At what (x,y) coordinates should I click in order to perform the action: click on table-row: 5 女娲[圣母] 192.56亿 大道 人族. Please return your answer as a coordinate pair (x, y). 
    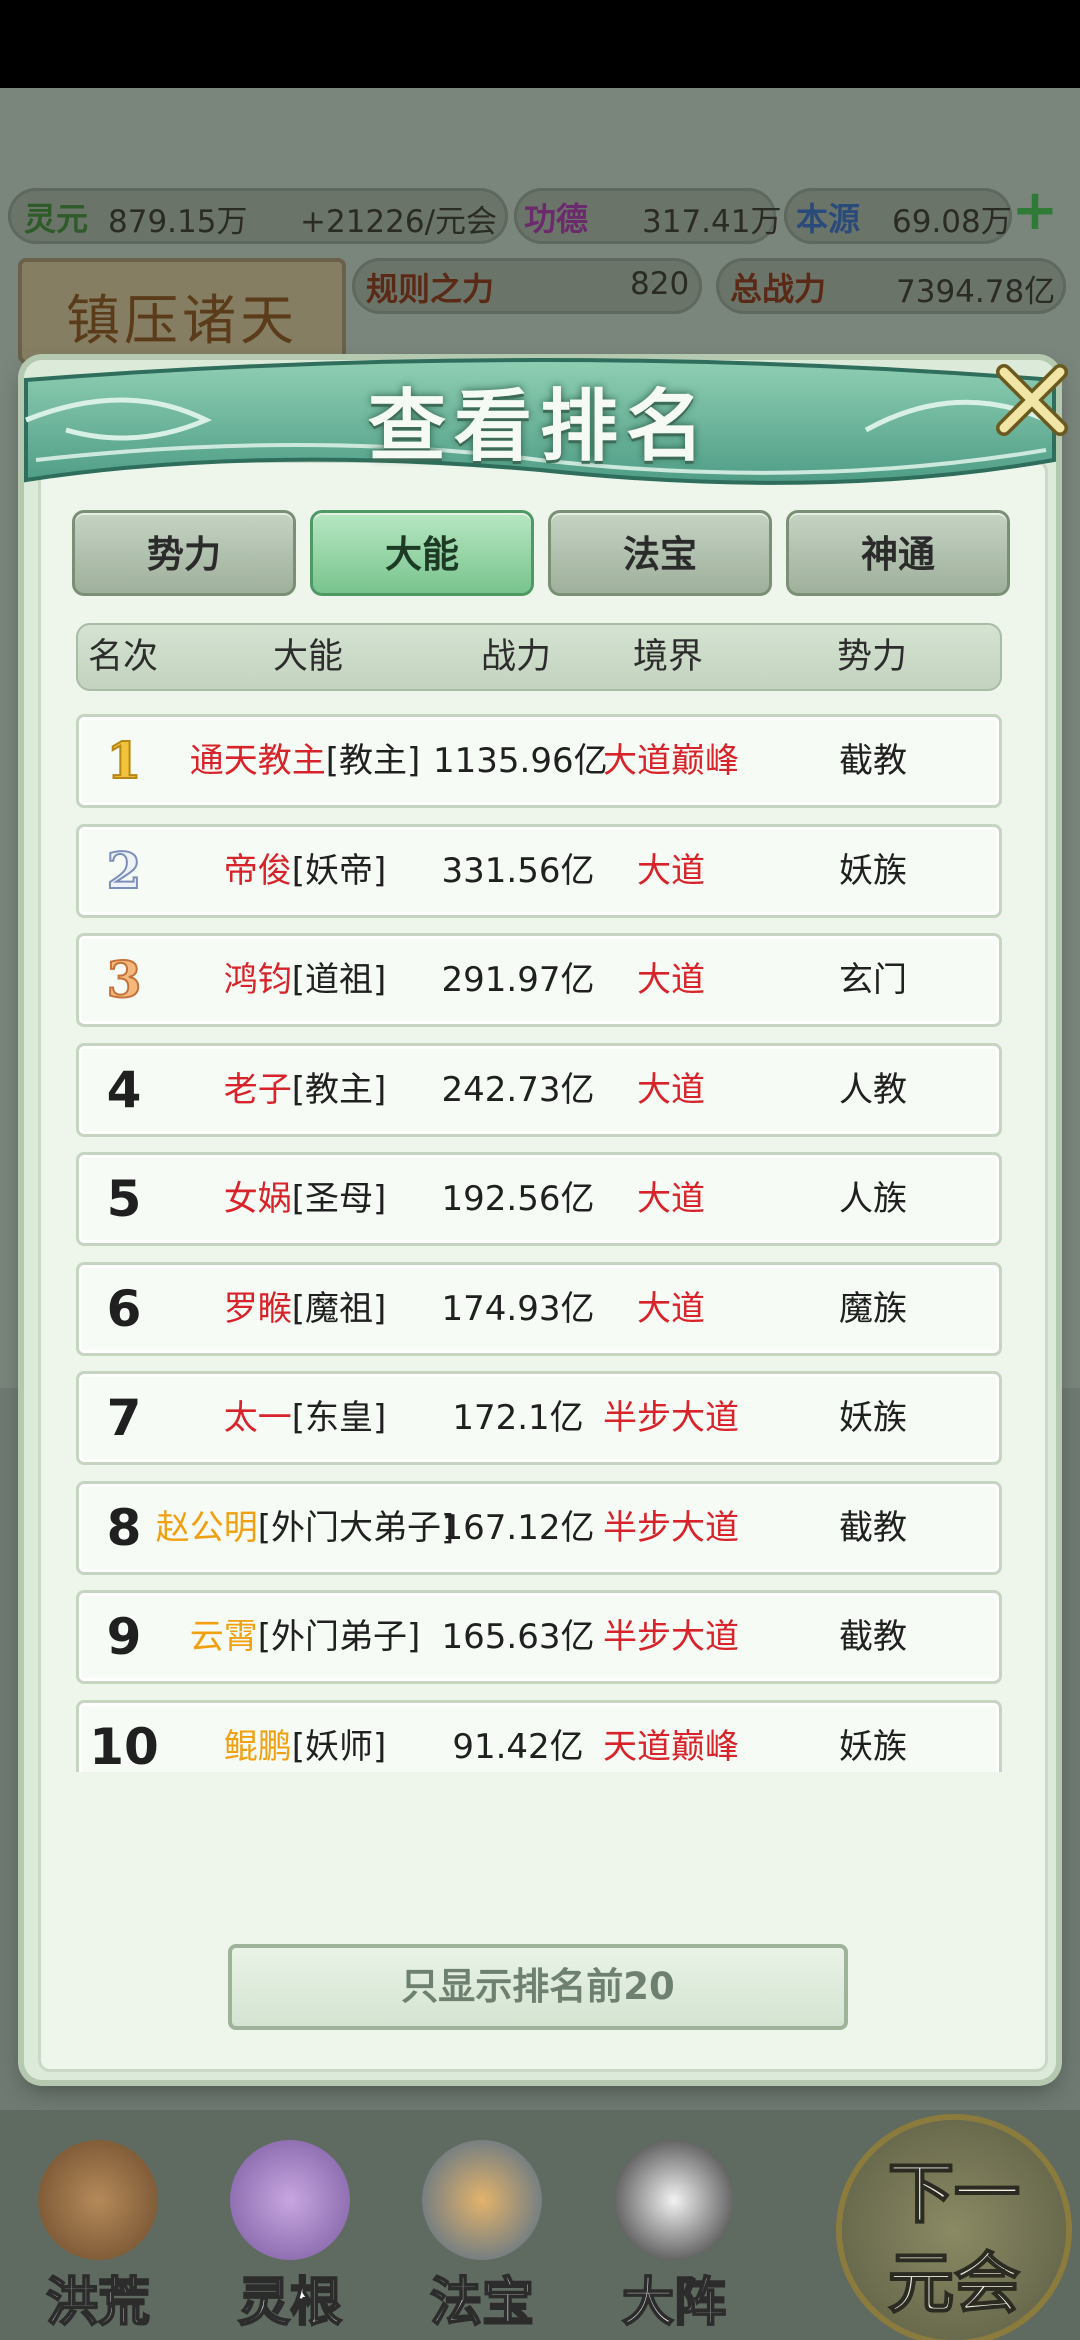
    Looking at the image, I should click on (539, 1199).